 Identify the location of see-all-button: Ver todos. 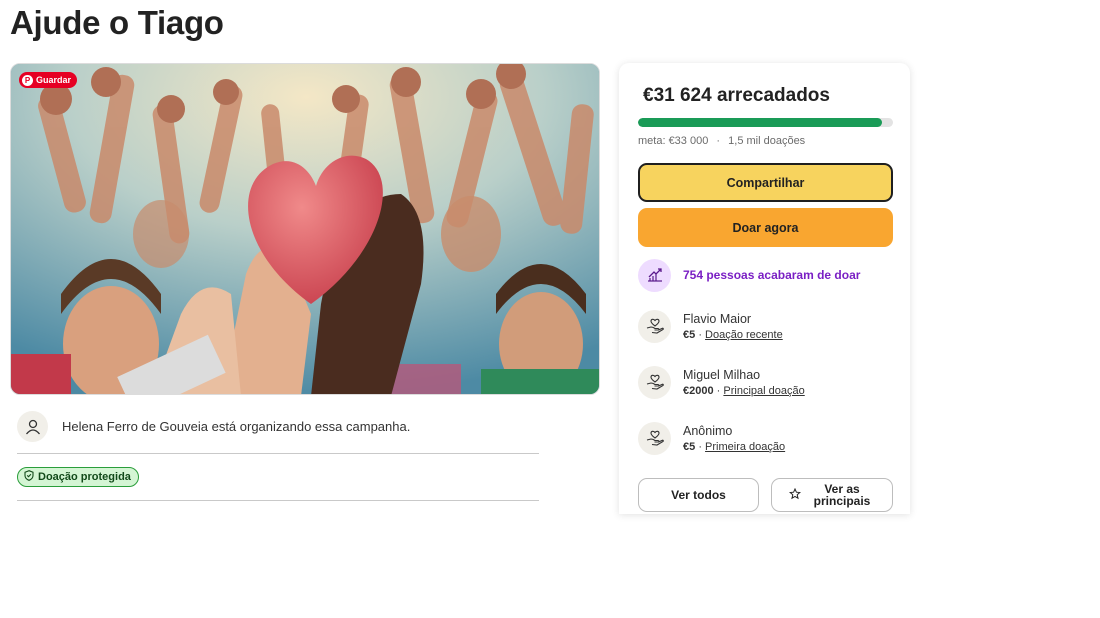
(698, 495).